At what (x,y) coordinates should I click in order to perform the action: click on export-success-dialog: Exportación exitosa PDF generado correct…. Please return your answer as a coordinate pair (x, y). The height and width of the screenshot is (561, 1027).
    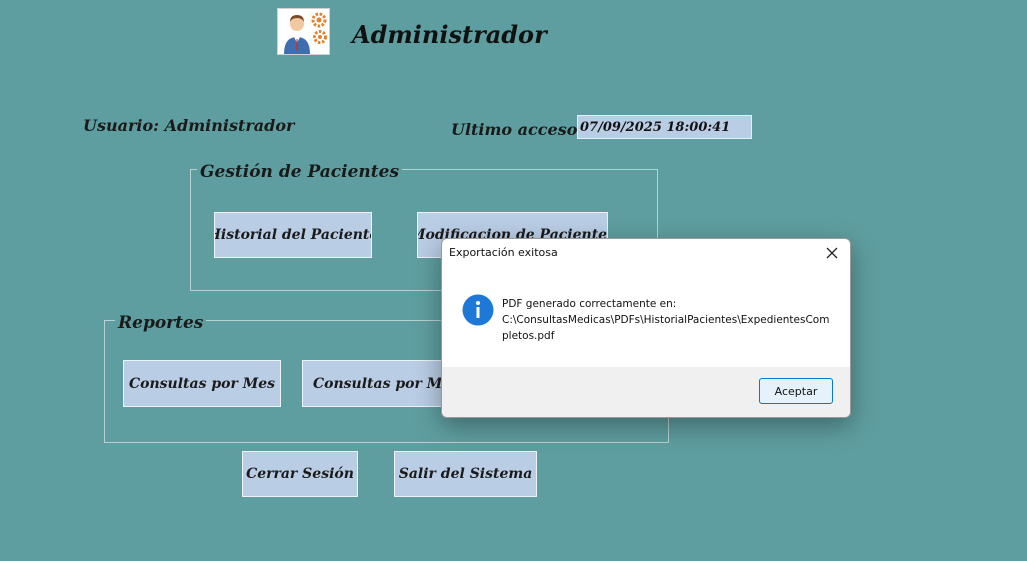
    Looking at the image, I should click on (646, 328).